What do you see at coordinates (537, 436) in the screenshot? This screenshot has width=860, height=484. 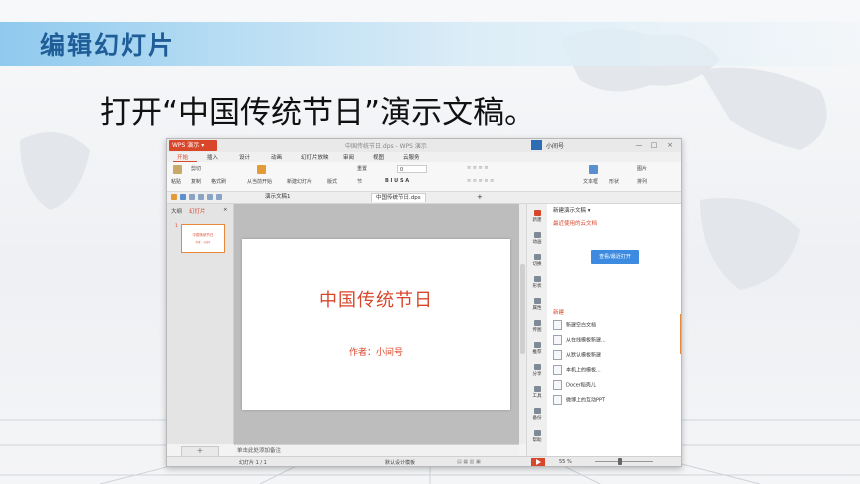 I see `tool-help: 帮助` at bounding box center [537, 436].